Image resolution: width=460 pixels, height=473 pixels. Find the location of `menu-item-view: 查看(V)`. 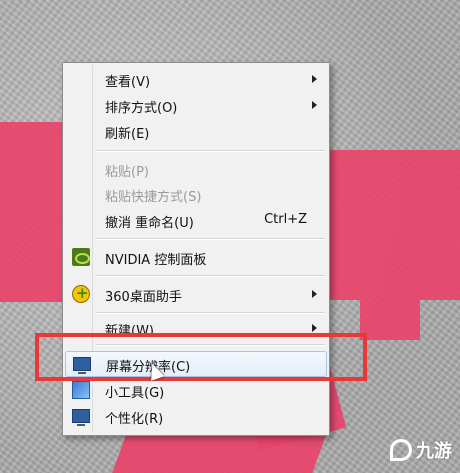

menu-item-view: 查看(V) is located at coordinates (196, 79).